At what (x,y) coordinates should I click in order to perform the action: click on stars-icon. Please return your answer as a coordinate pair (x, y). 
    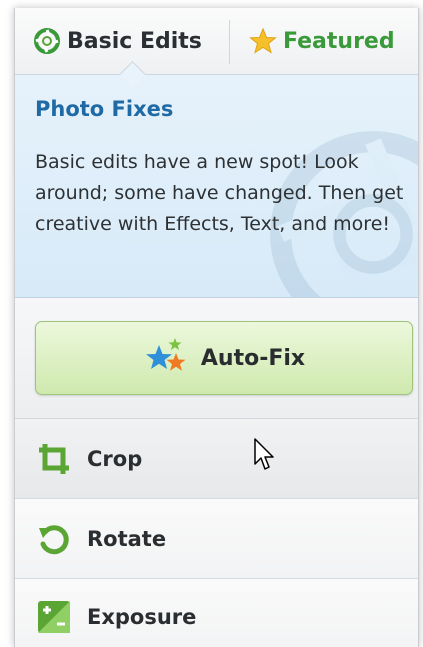
    Looking at the image, I should click on (165, 354).